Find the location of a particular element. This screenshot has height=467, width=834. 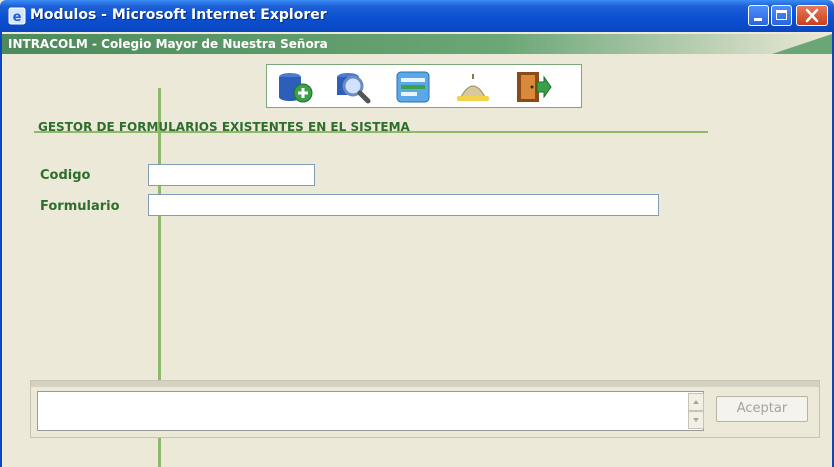

toolbar is located at coordinates (424, 86).